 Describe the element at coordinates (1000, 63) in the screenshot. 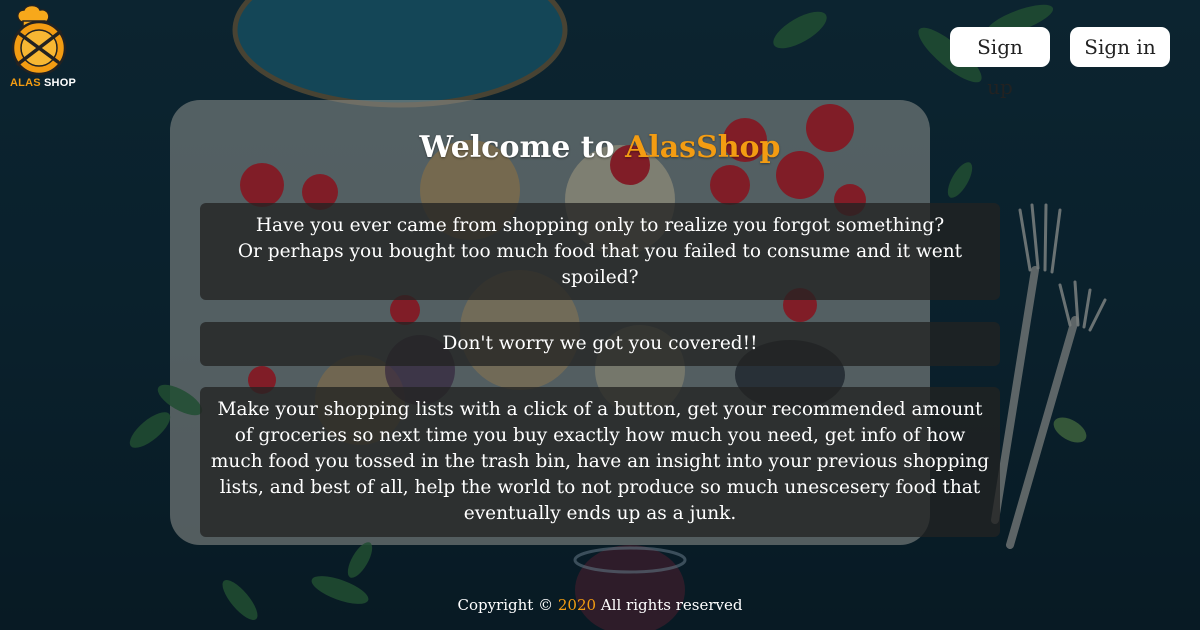

I see `sign-up-button: Sign up` at that location.